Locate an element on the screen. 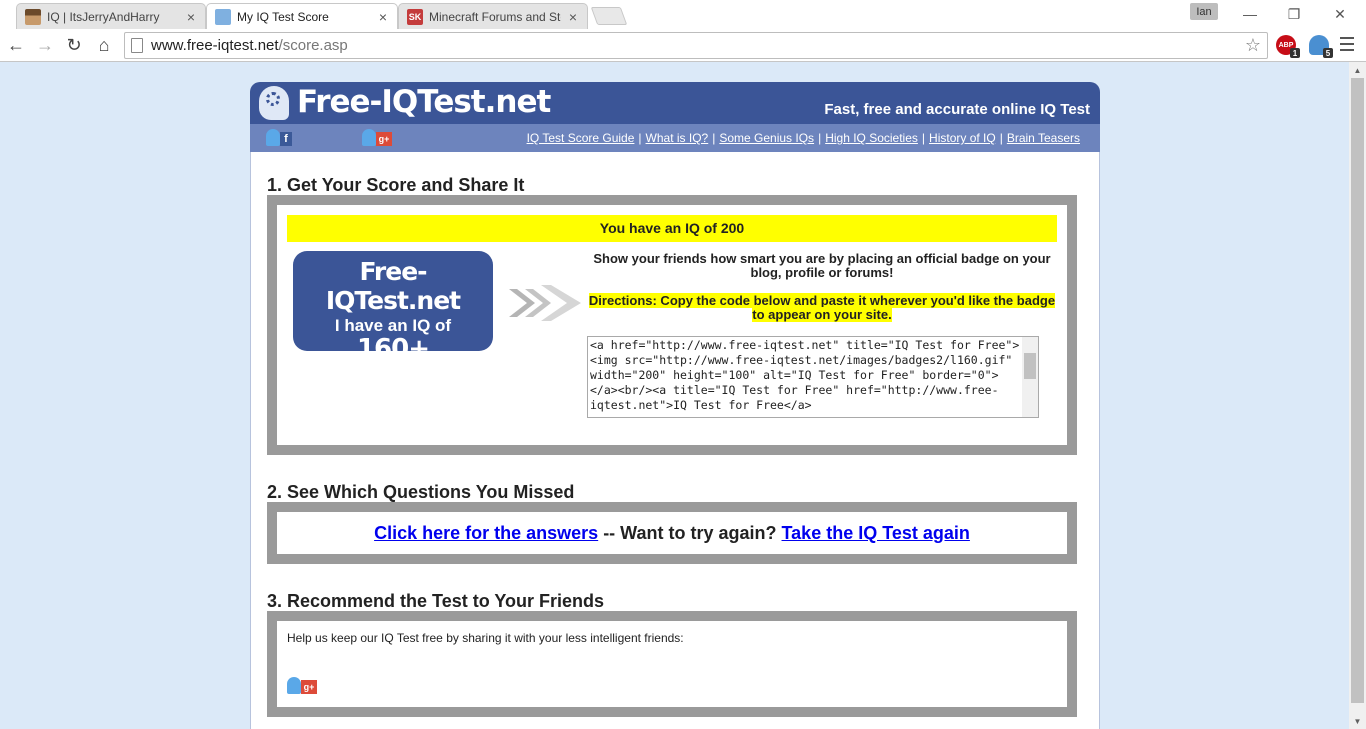 This screenshot has width=1366, height=729. window-close-icon: ✕ is located at coordinates (1340, 14).